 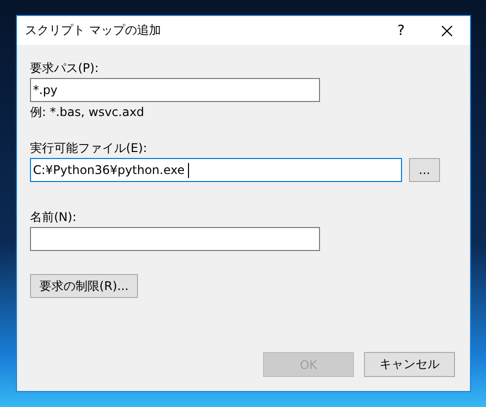 What do you see at coordinates (216, 170) in the screenshot?
I see `input-field: C:¥Python36¥python.exe` at bounding box center [216, 170].